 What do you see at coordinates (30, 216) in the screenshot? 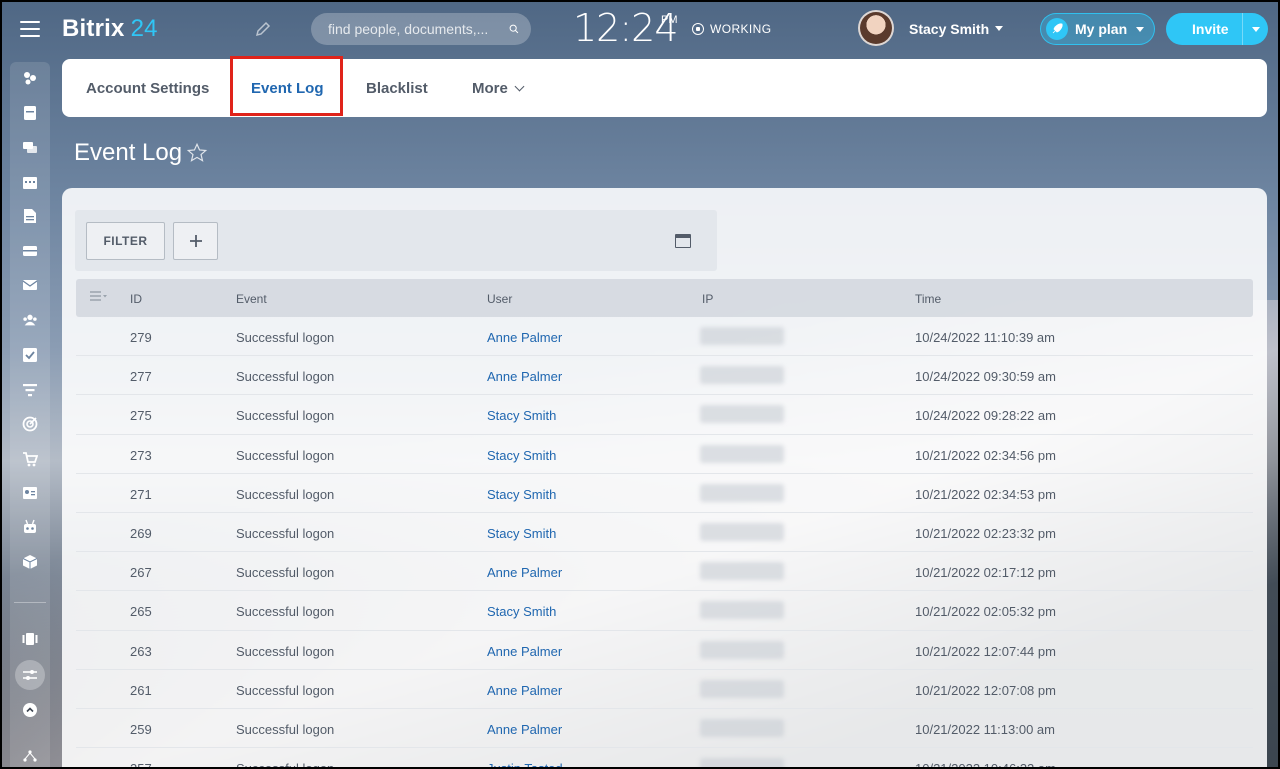
I see `document-icon` at bounding box center [30, 216].